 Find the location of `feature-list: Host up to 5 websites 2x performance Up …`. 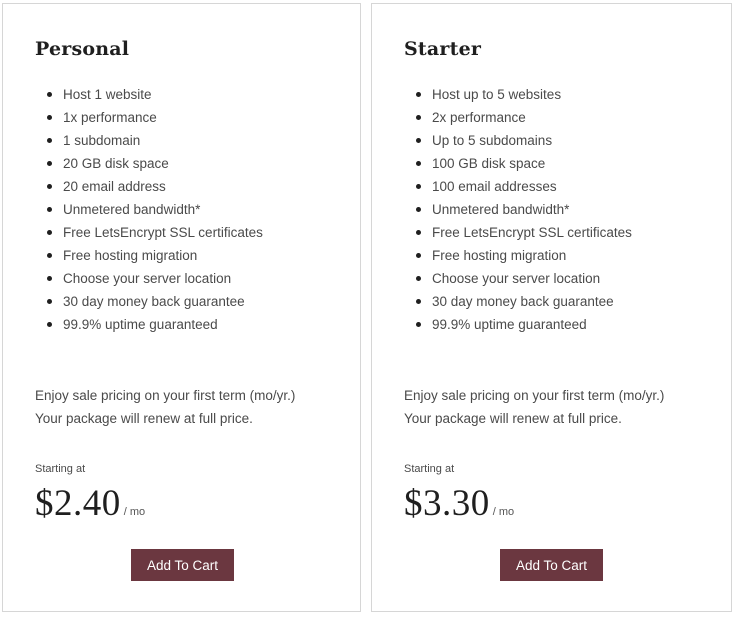

feature-list: Host up to 5 websites 2x performance Up … is located at coordinates (518, 209).